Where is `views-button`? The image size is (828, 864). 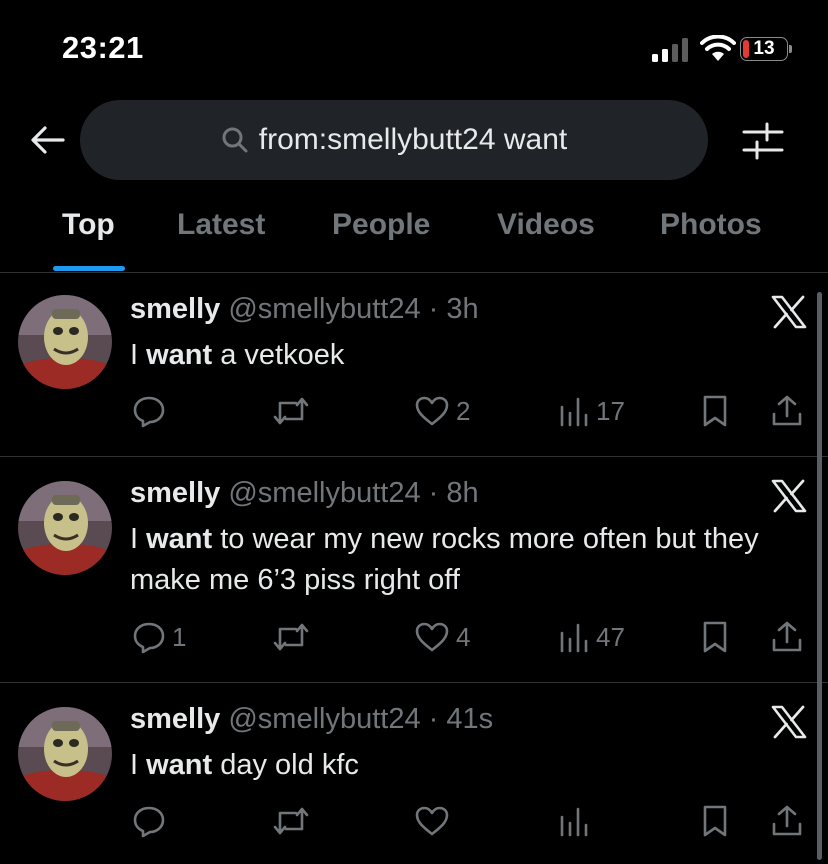
views-button is located at coordinates (577, 821).